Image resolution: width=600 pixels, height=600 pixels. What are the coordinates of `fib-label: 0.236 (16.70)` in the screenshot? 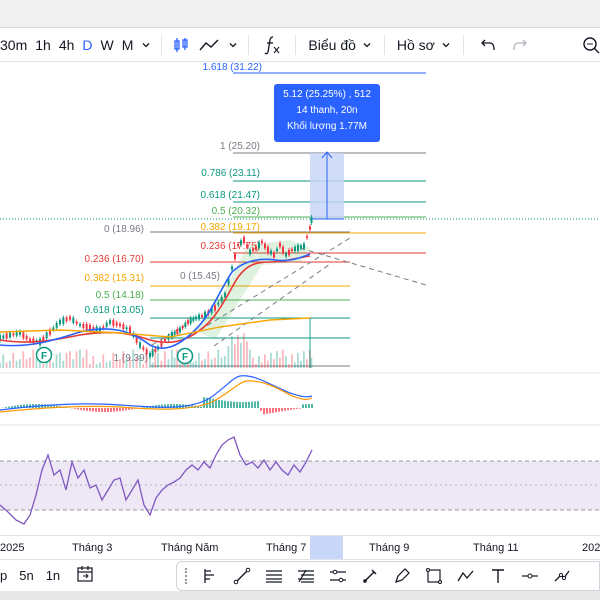 It's located at (115, 259).